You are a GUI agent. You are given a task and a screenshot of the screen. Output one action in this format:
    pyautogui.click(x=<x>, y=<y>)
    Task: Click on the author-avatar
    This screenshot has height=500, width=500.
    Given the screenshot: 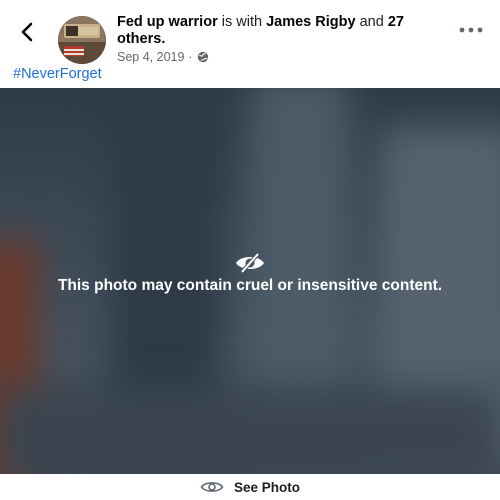 What is the action you would take?
    pyautogui.click(x=82, y=40)
    